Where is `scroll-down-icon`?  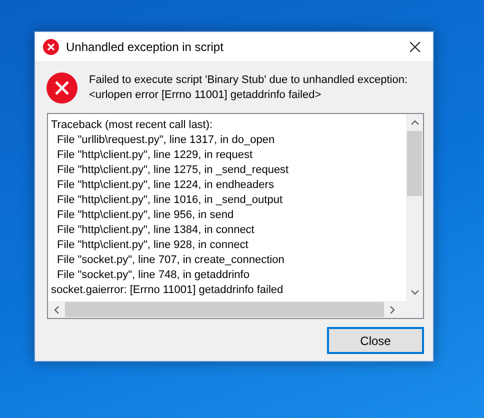 scroll-down-icon is located at coordinates (414, 292).